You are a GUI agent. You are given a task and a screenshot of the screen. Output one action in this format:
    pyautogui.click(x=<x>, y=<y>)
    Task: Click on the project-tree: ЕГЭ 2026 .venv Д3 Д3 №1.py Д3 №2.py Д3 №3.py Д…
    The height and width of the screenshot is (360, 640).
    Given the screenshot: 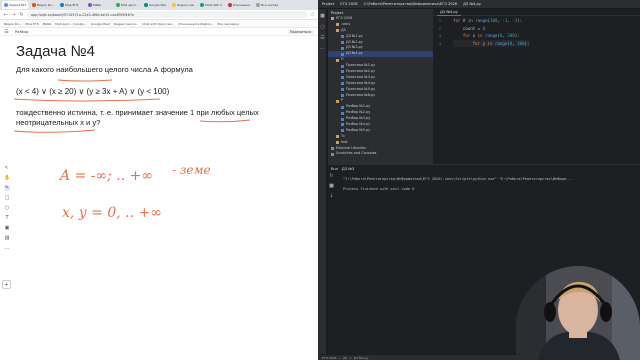 What is the action you would take?
    pyautogui.click(x=380, y=86)
    